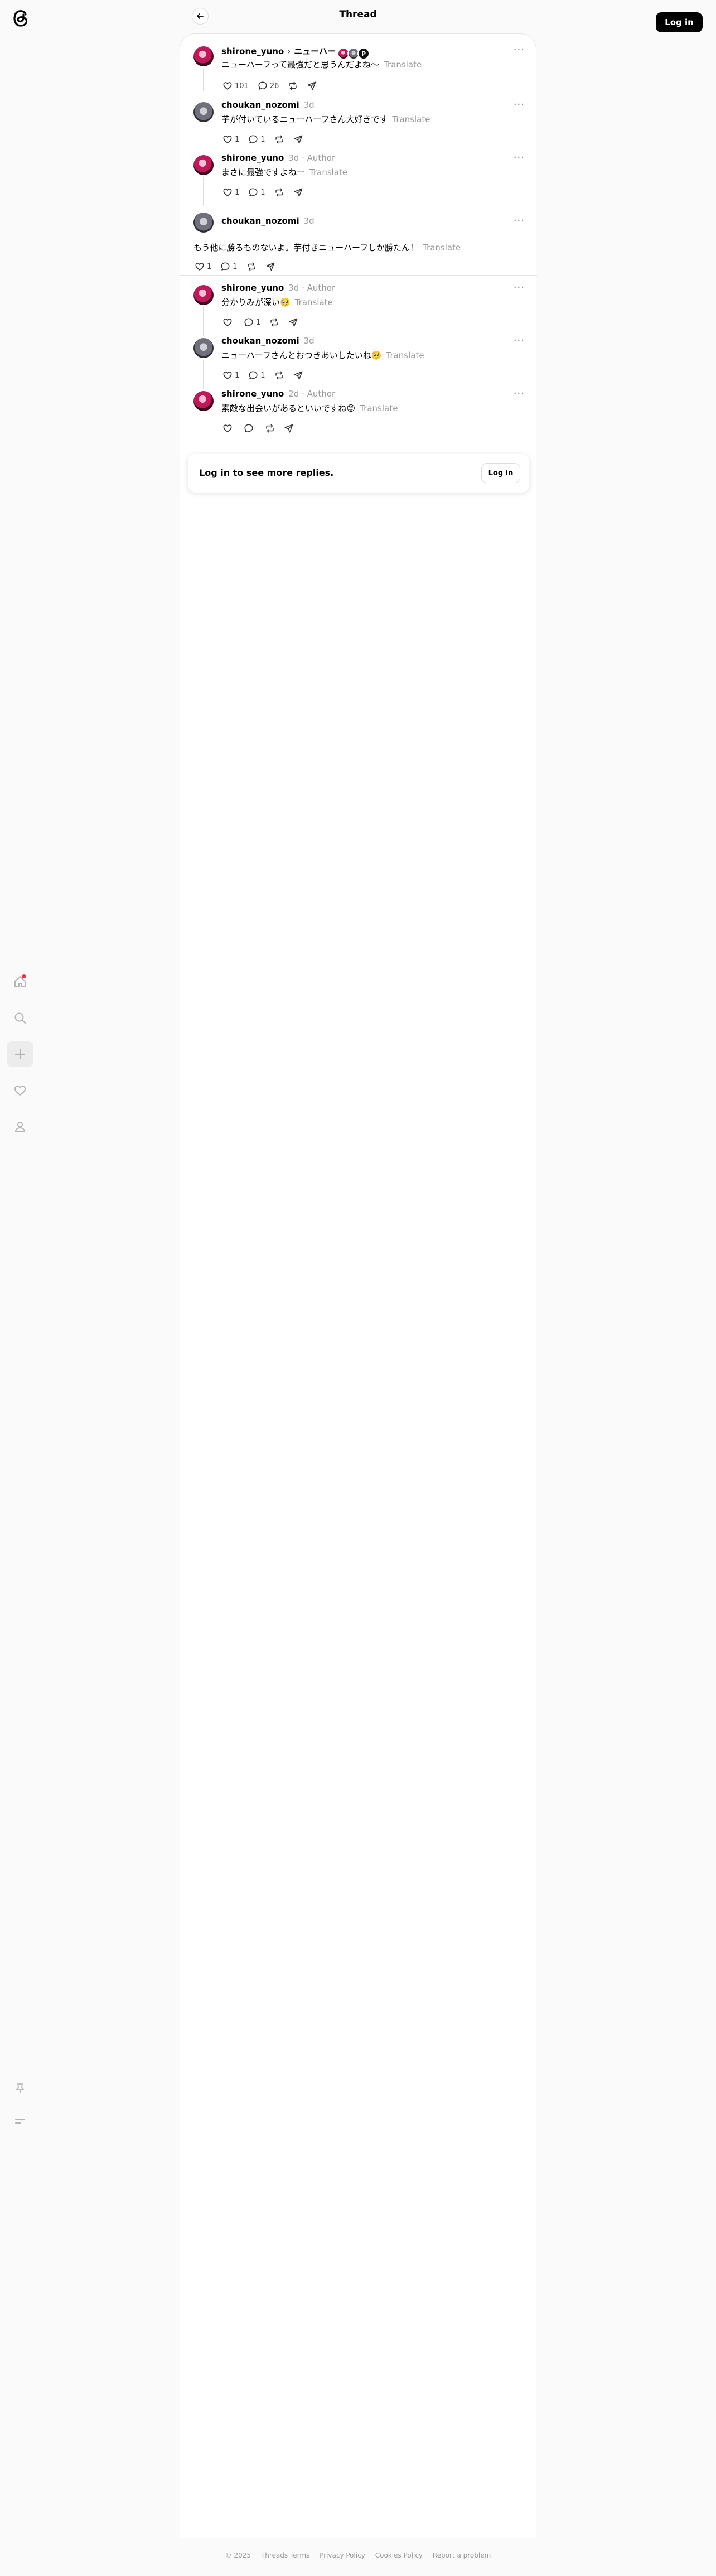 This screenshot has width=716, height=2576. I want to click on reply-button: 26, so click(268, 86).